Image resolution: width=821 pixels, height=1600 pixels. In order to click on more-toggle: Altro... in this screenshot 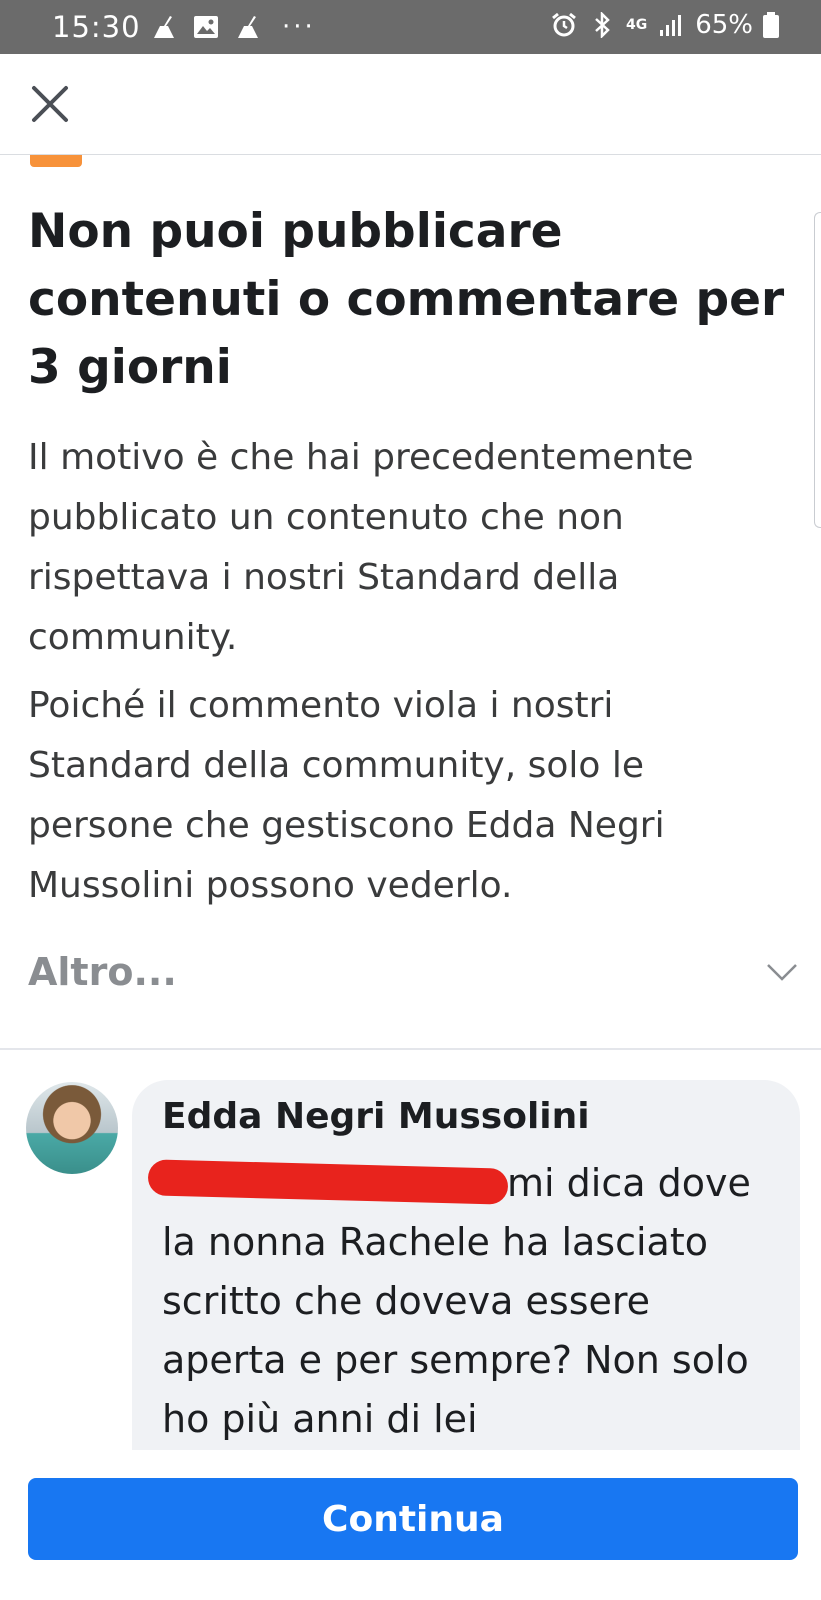, I will do `click(413, 982)`.